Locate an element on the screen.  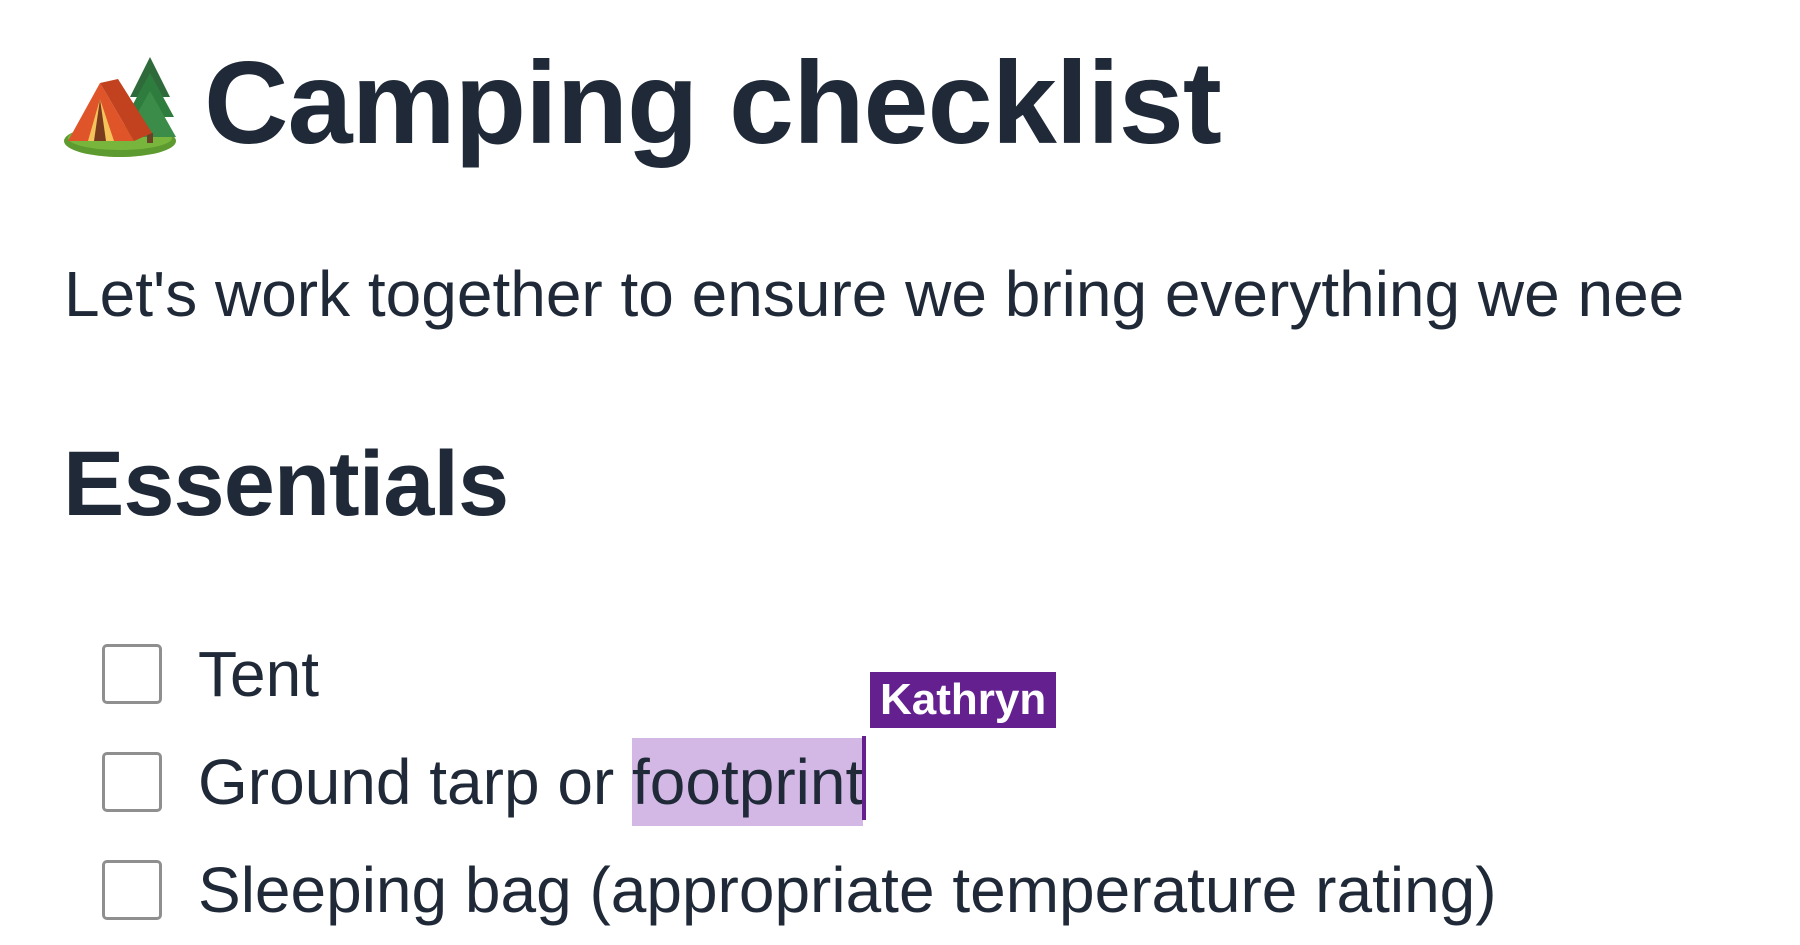
checklist-item-tent: Tent is located at coordinates (799, 674).